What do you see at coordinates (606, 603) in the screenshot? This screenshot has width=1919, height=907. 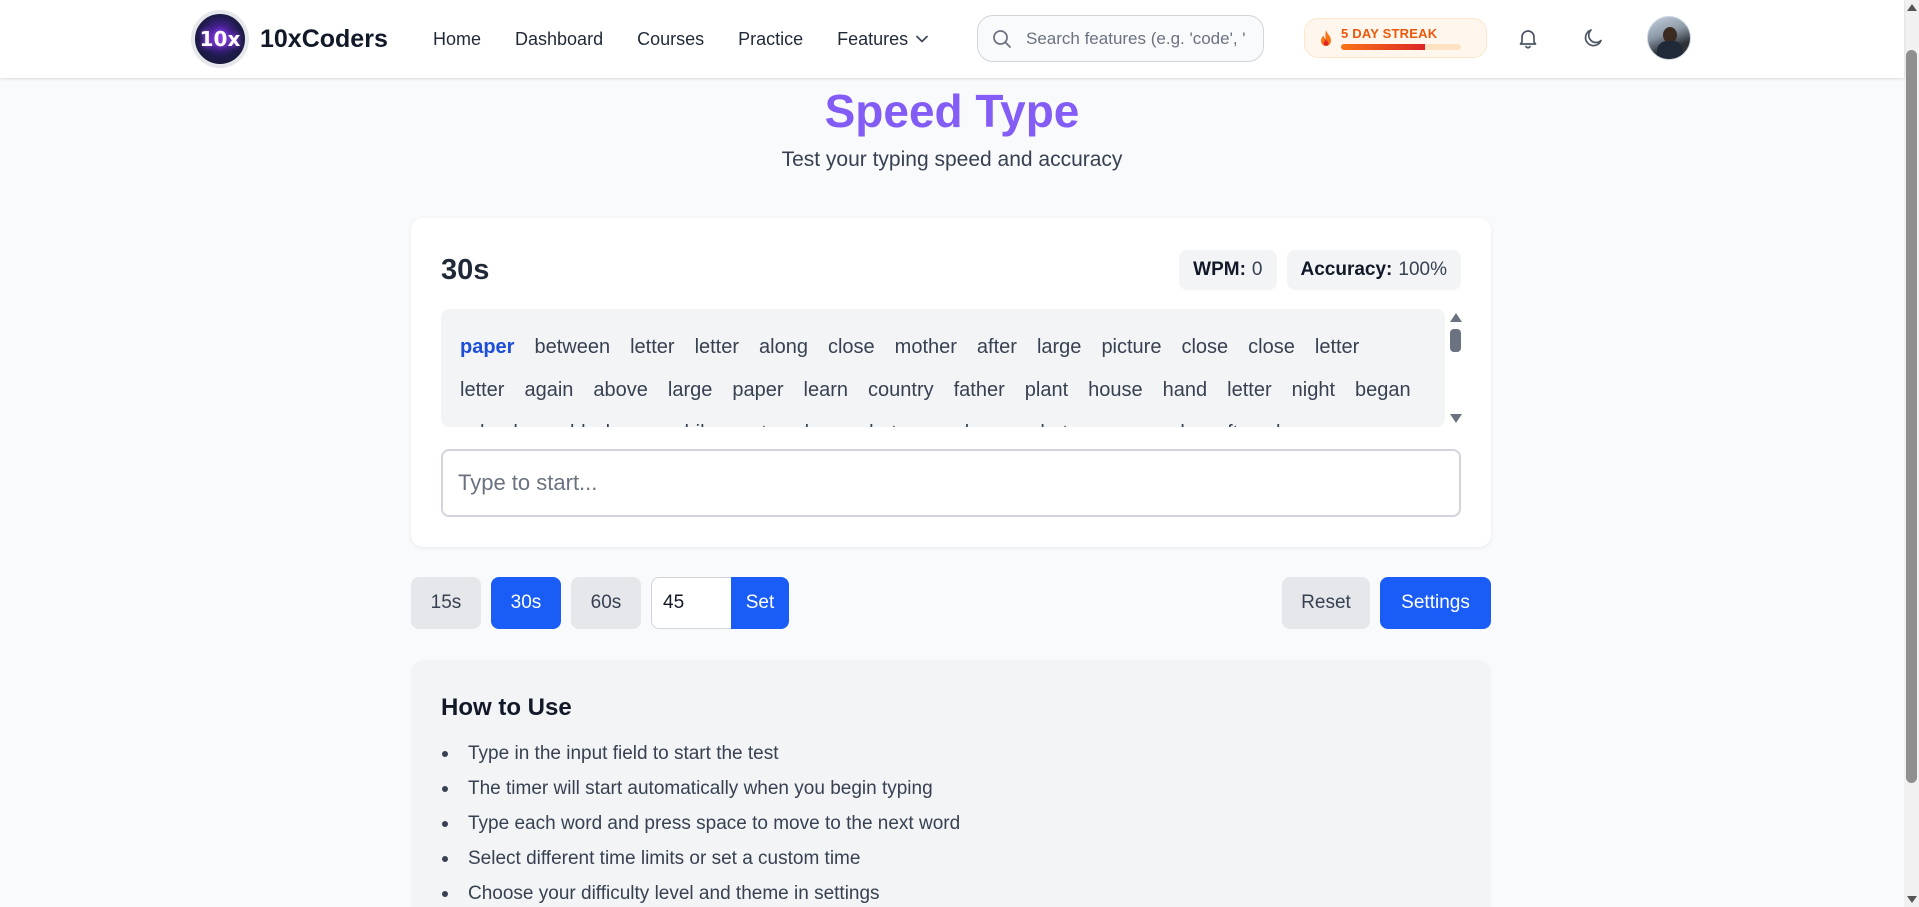 I see `time-60s-button: 60s` at bounding box center [606, 603].